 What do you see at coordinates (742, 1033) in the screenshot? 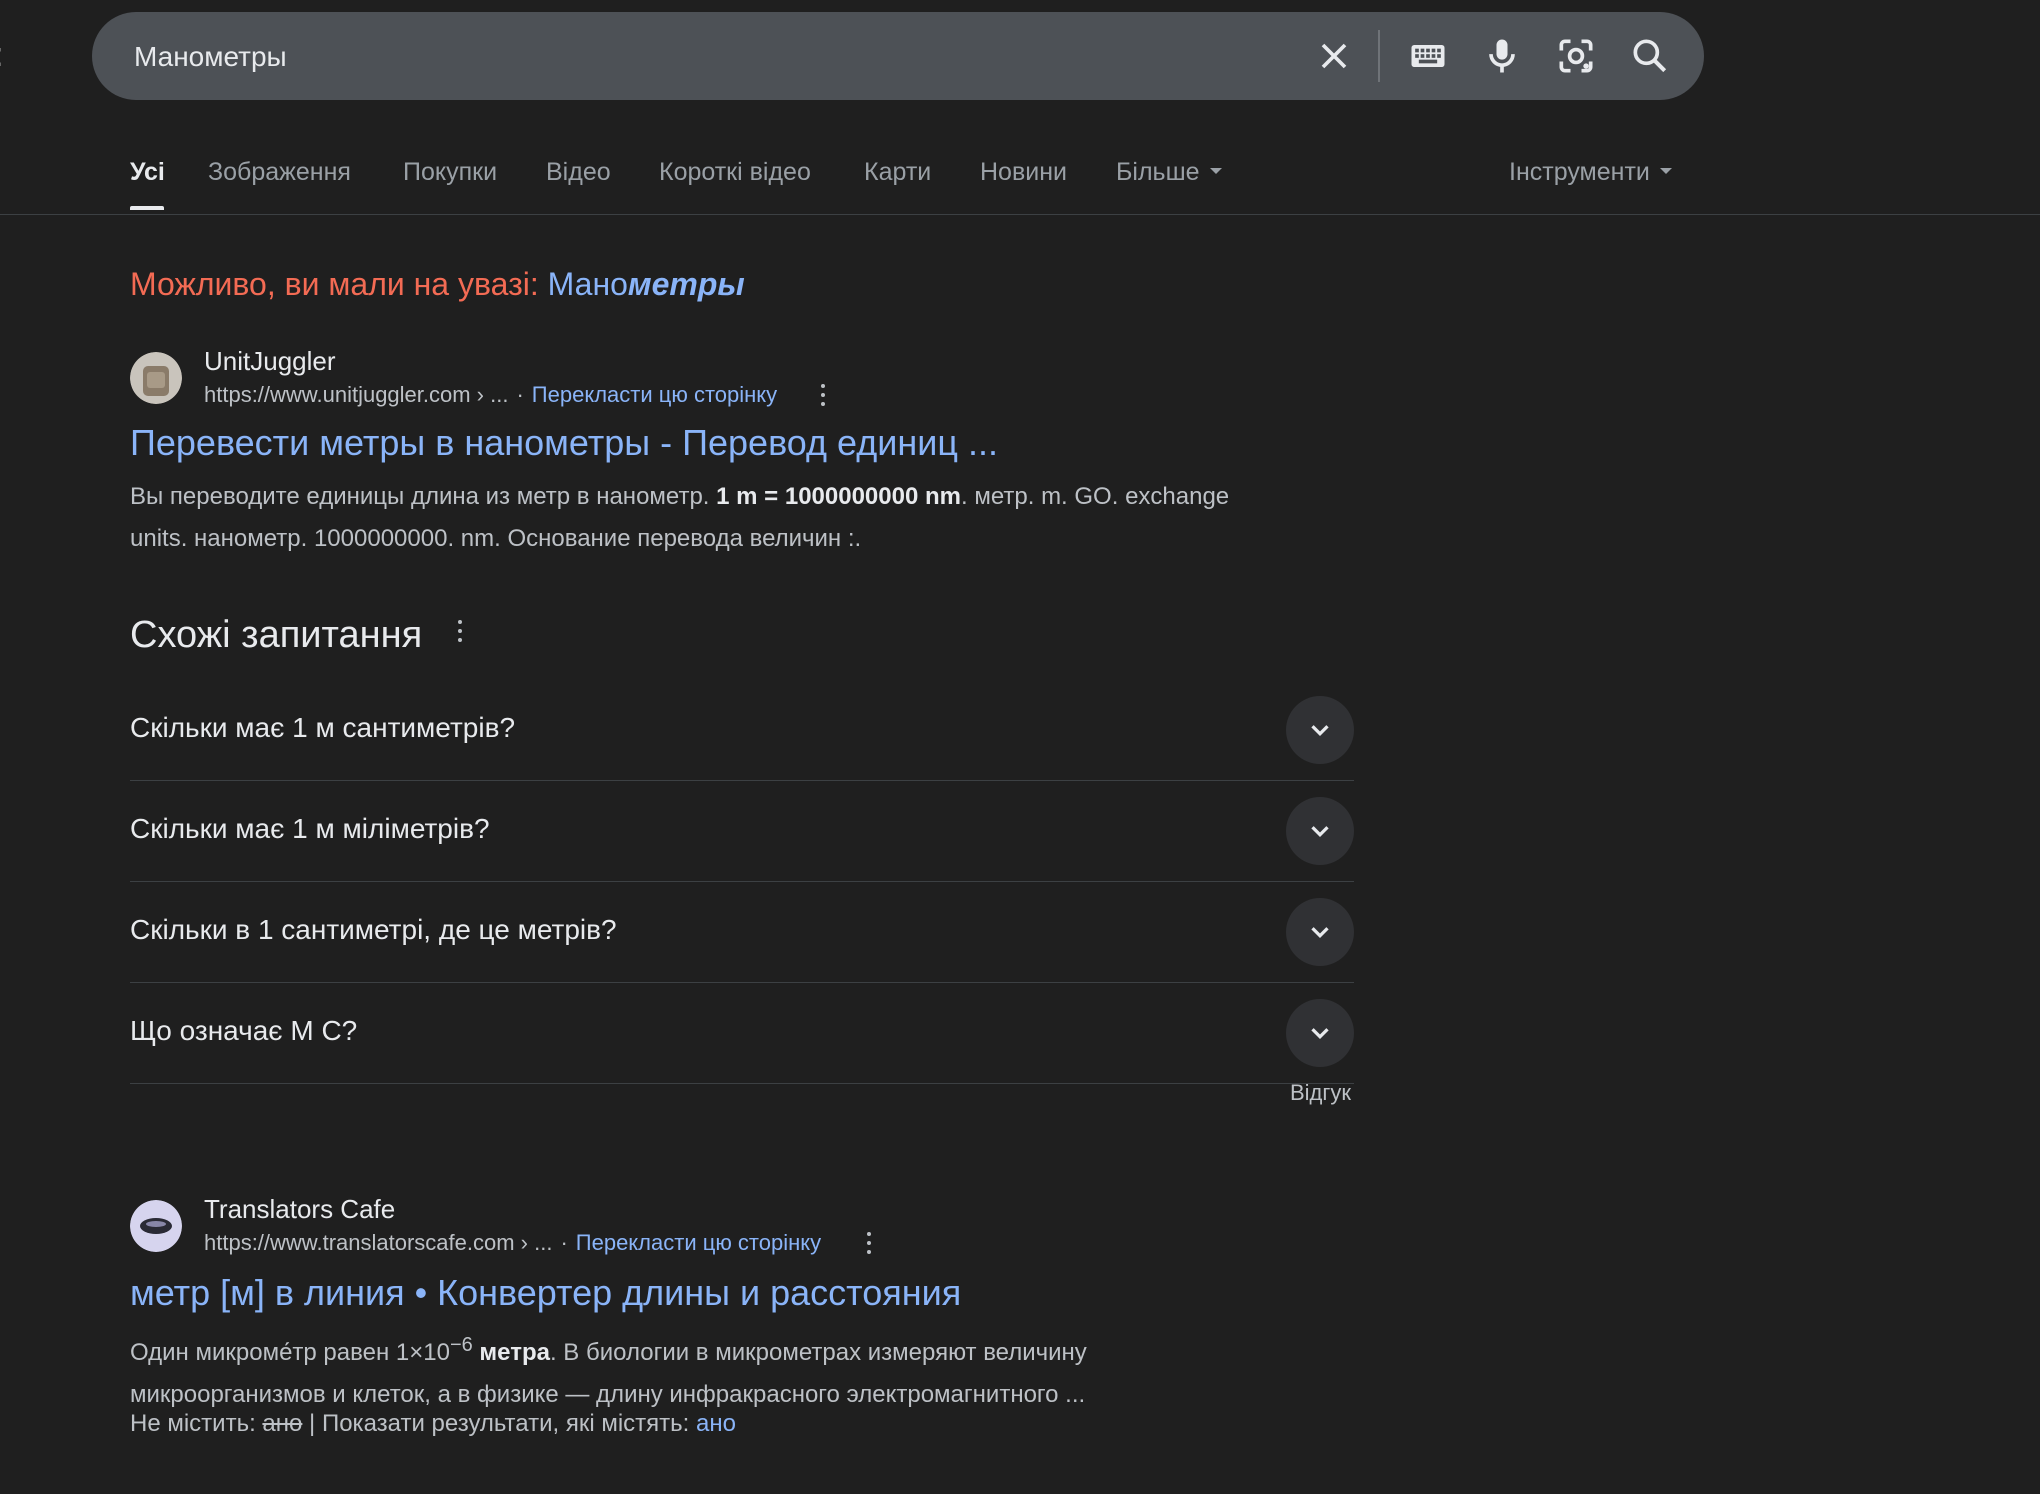
I see `related-question: Що означає М С?` at bounding box center [742, 1033].